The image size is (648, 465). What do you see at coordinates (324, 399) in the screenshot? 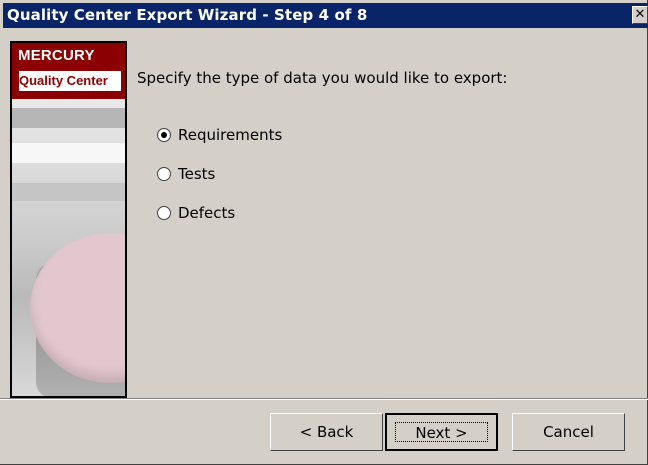
I see `footer-divider-highlight` at bounding box center [324, 399].